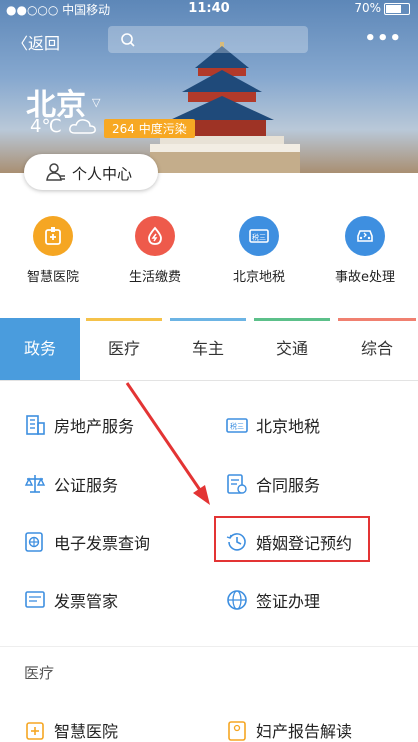 The height and width of the screenshot is (742, 418). What do you see at coordinates (382, 8) in the screenshot?
I see `battery-indicator: 70%` at bounding box center [382, 8].